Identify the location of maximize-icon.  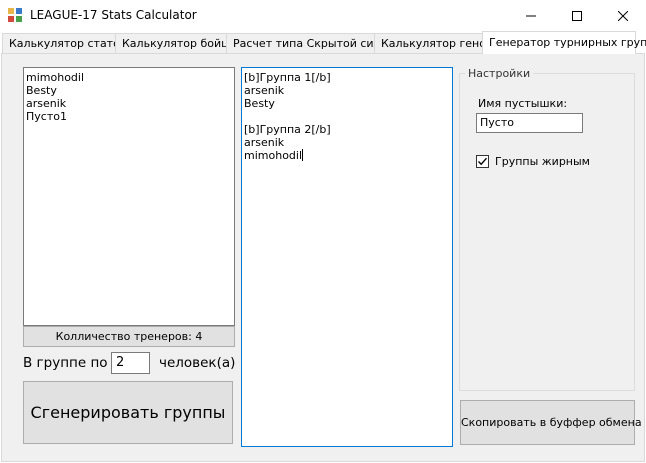
(577, 15).